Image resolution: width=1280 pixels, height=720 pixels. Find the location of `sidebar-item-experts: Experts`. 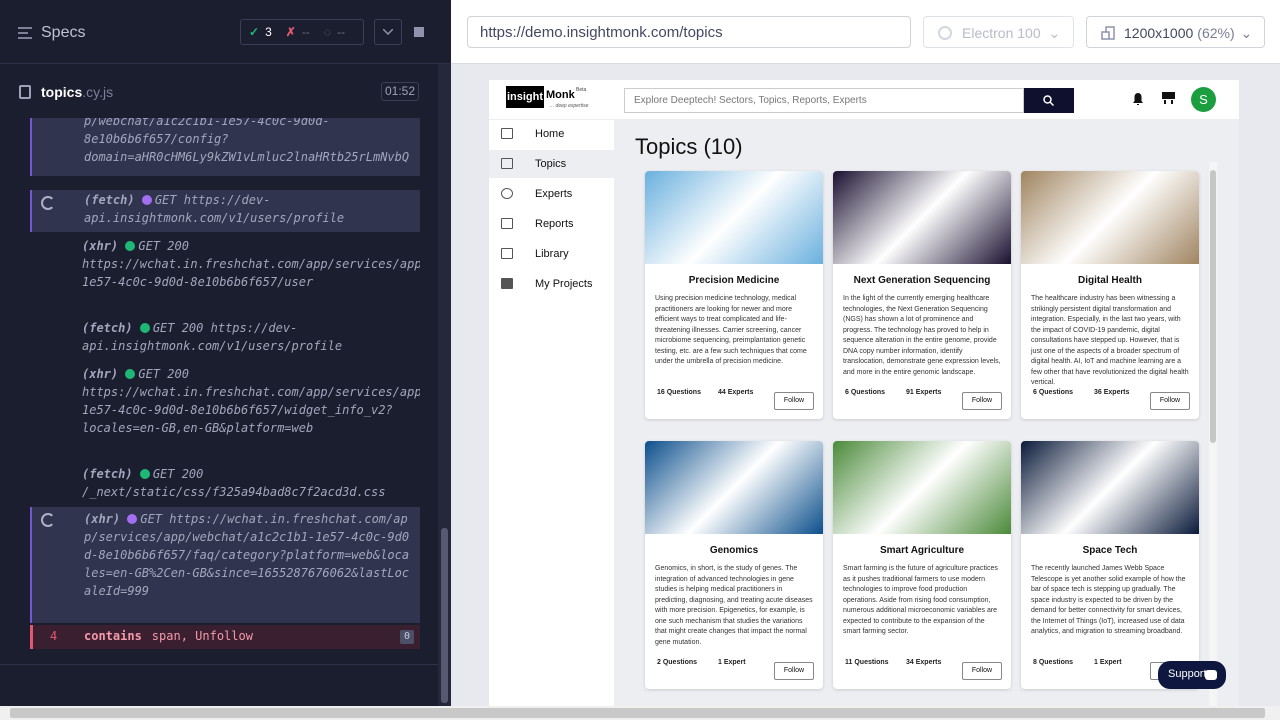

sidebar-item-experts: Experts is located at coordinates (552, 194).